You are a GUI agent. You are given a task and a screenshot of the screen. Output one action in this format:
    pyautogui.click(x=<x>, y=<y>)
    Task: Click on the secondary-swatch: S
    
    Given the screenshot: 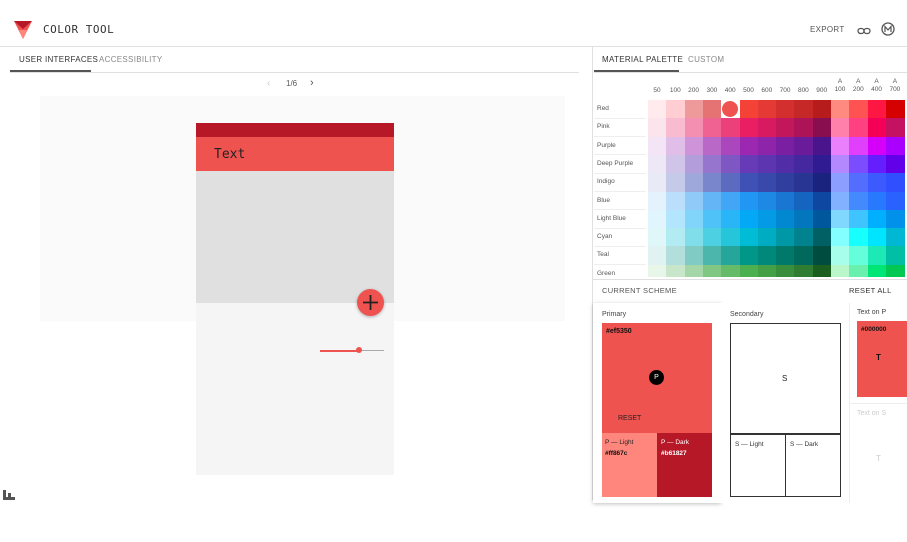 What is the action you would take?
    pyautogui.click(x=785, y=379)
    